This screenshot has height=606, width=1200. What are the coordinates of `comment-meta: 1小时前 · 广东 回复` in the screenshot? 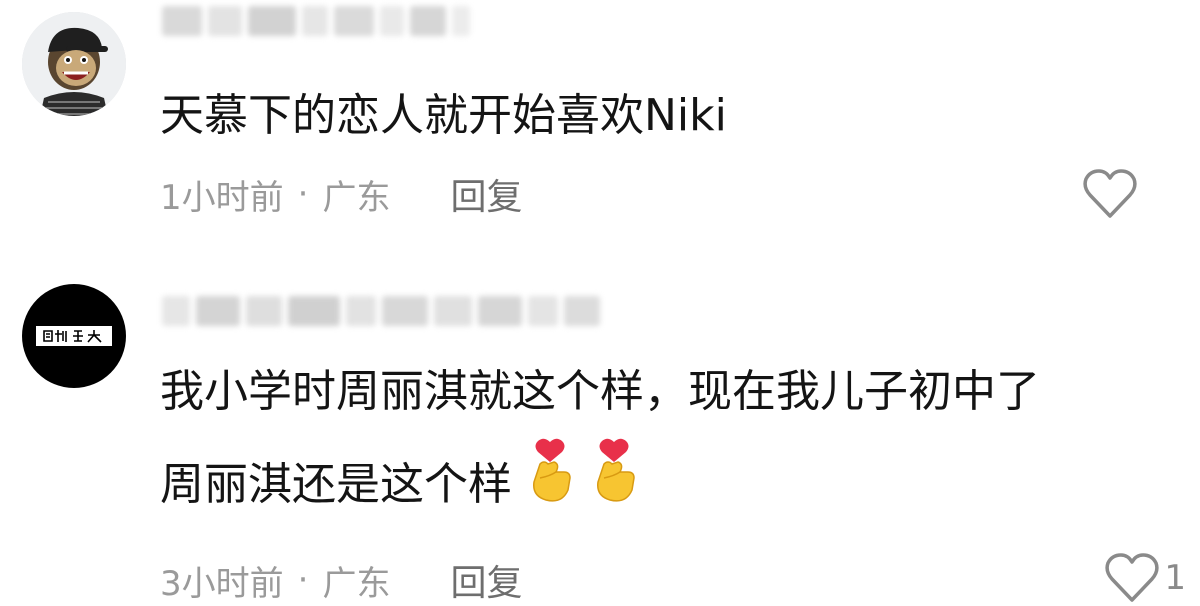 It's located at (341, 194).